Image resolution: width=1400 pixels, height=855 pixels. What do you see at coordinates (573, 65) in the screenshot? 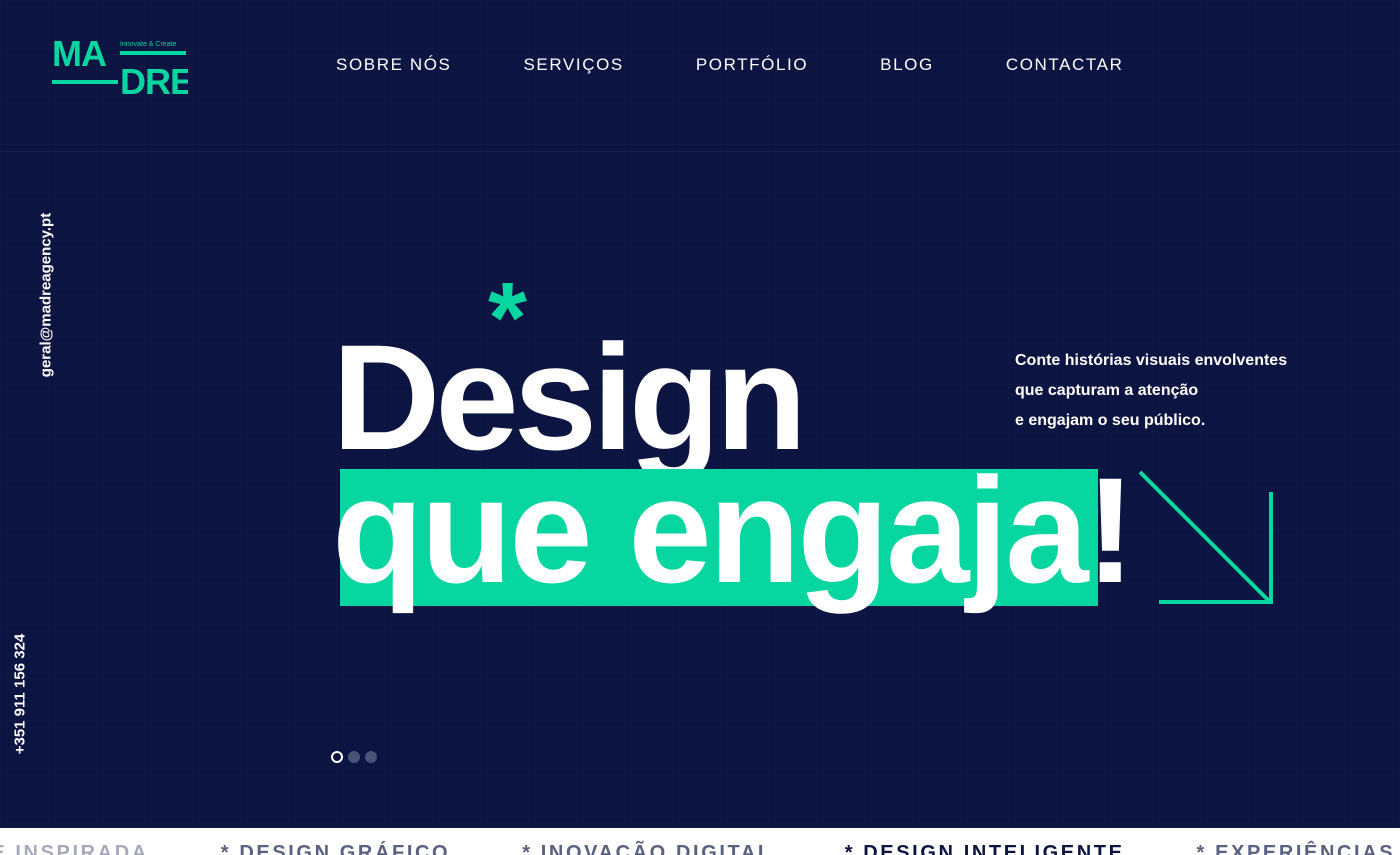
I see `nav-item-servicos: SERVIÇOS` at bounding box center [573, 65].